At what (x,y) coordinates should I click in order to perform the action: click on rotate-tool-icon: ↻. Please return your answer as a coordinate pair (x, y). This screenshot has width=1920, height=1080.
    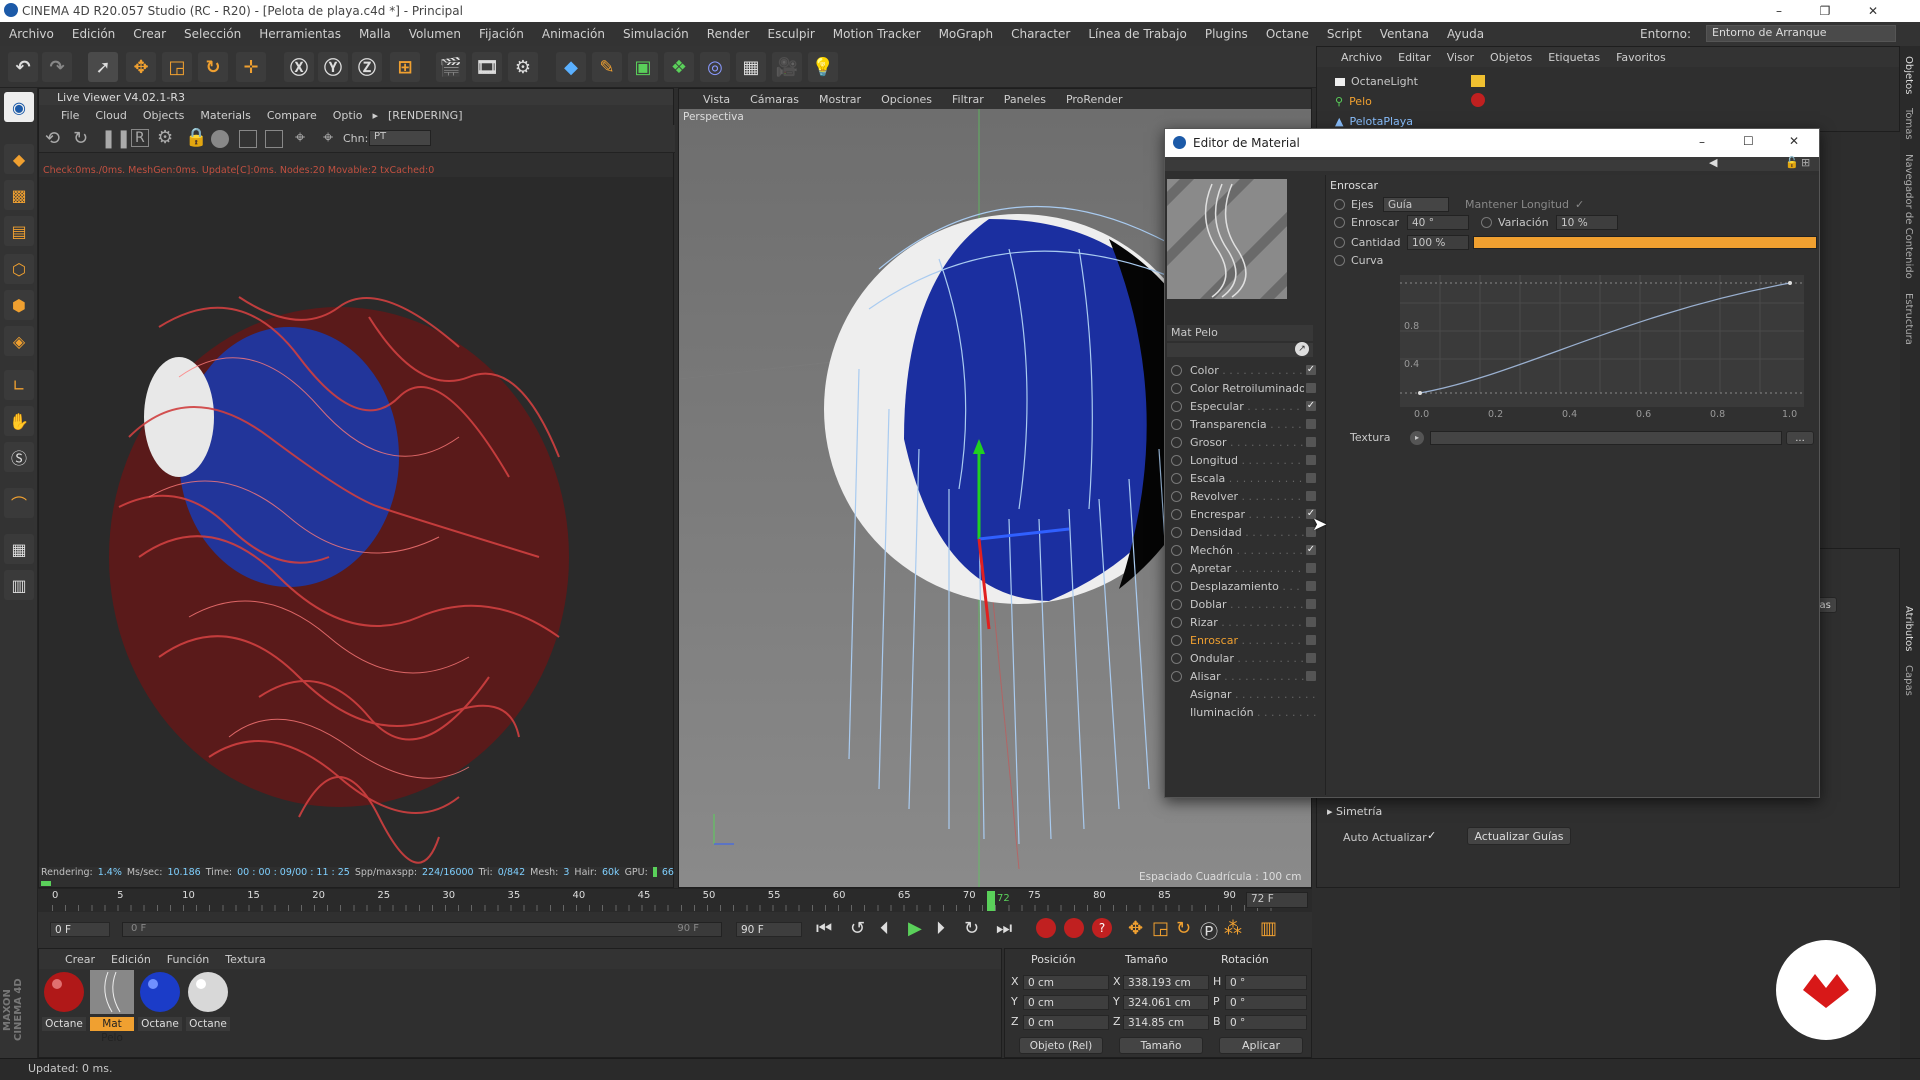
    Looking at the image, I should click on (213, 67).